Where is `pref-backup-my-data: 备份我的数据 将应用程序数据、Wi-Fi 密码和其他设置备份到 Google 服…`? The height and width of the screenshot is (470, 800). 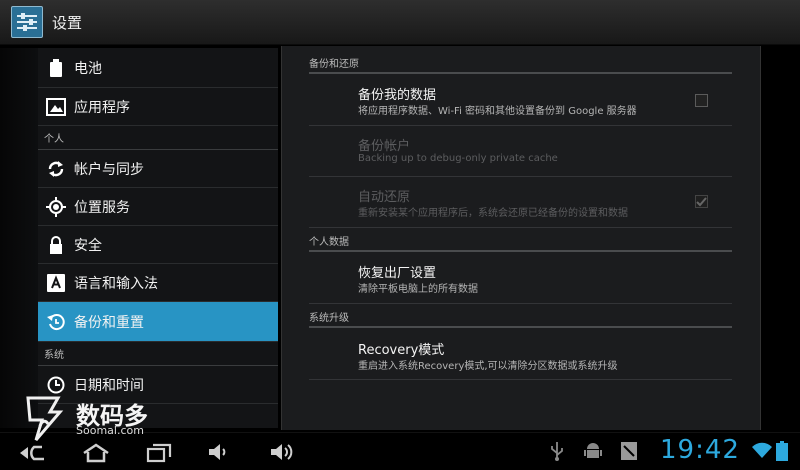
pref-backup-my-data: 备份我的数据 将应用程序数据、Wi-Fi 密码和其他设置备份到 Google 服… is located at coordinates (520, 100).